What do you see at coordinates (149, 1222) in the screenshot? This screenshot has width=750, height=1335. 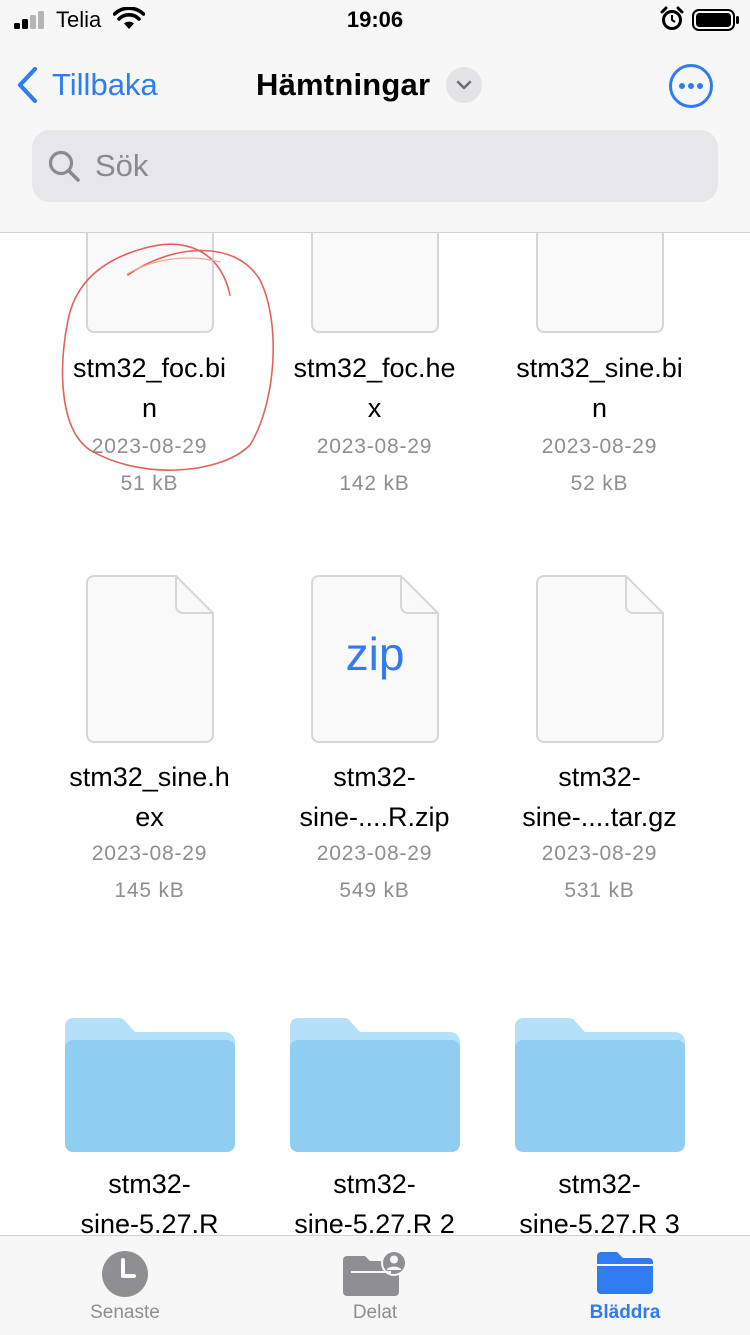 I see `folder-name: sine-5.27.R` at bounding box center [149, 1222].